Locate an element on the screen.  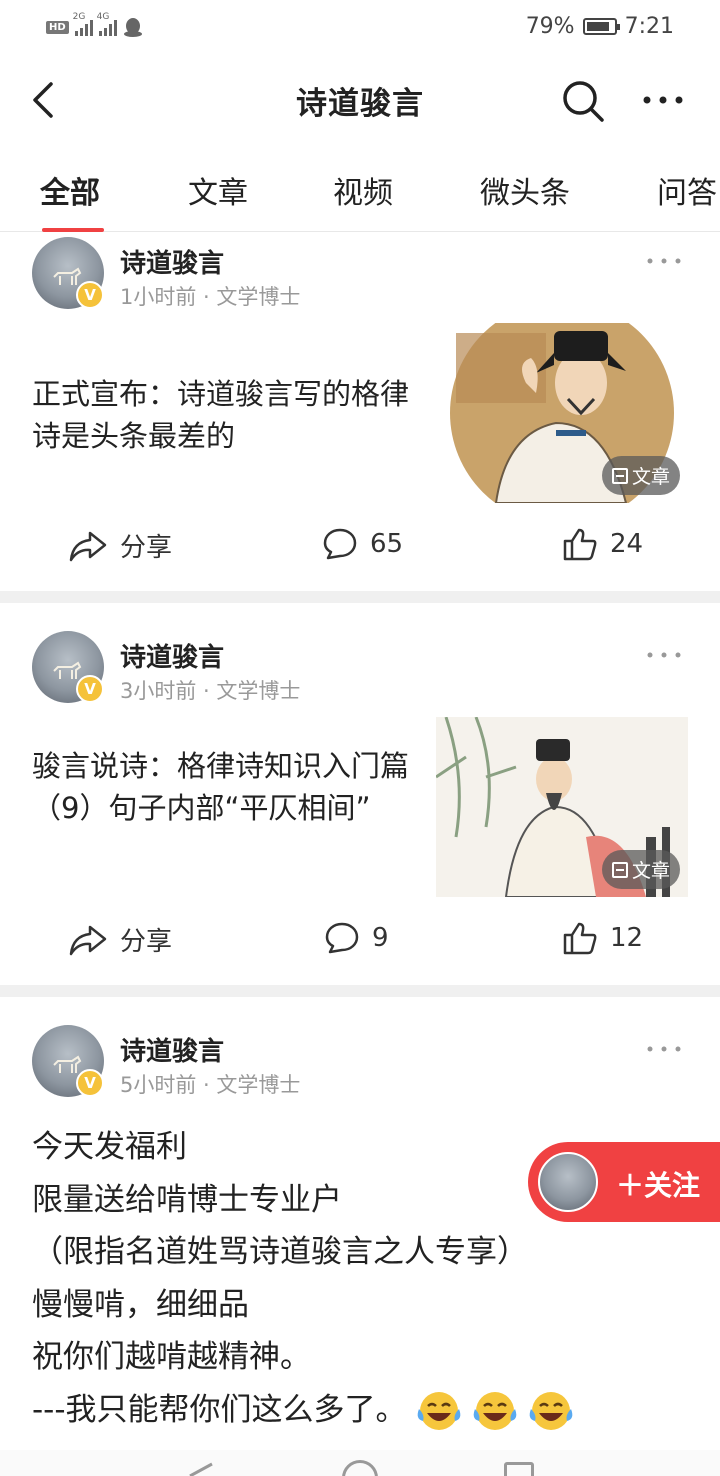
comment-button: 65 is located at coordinates (362, 544).